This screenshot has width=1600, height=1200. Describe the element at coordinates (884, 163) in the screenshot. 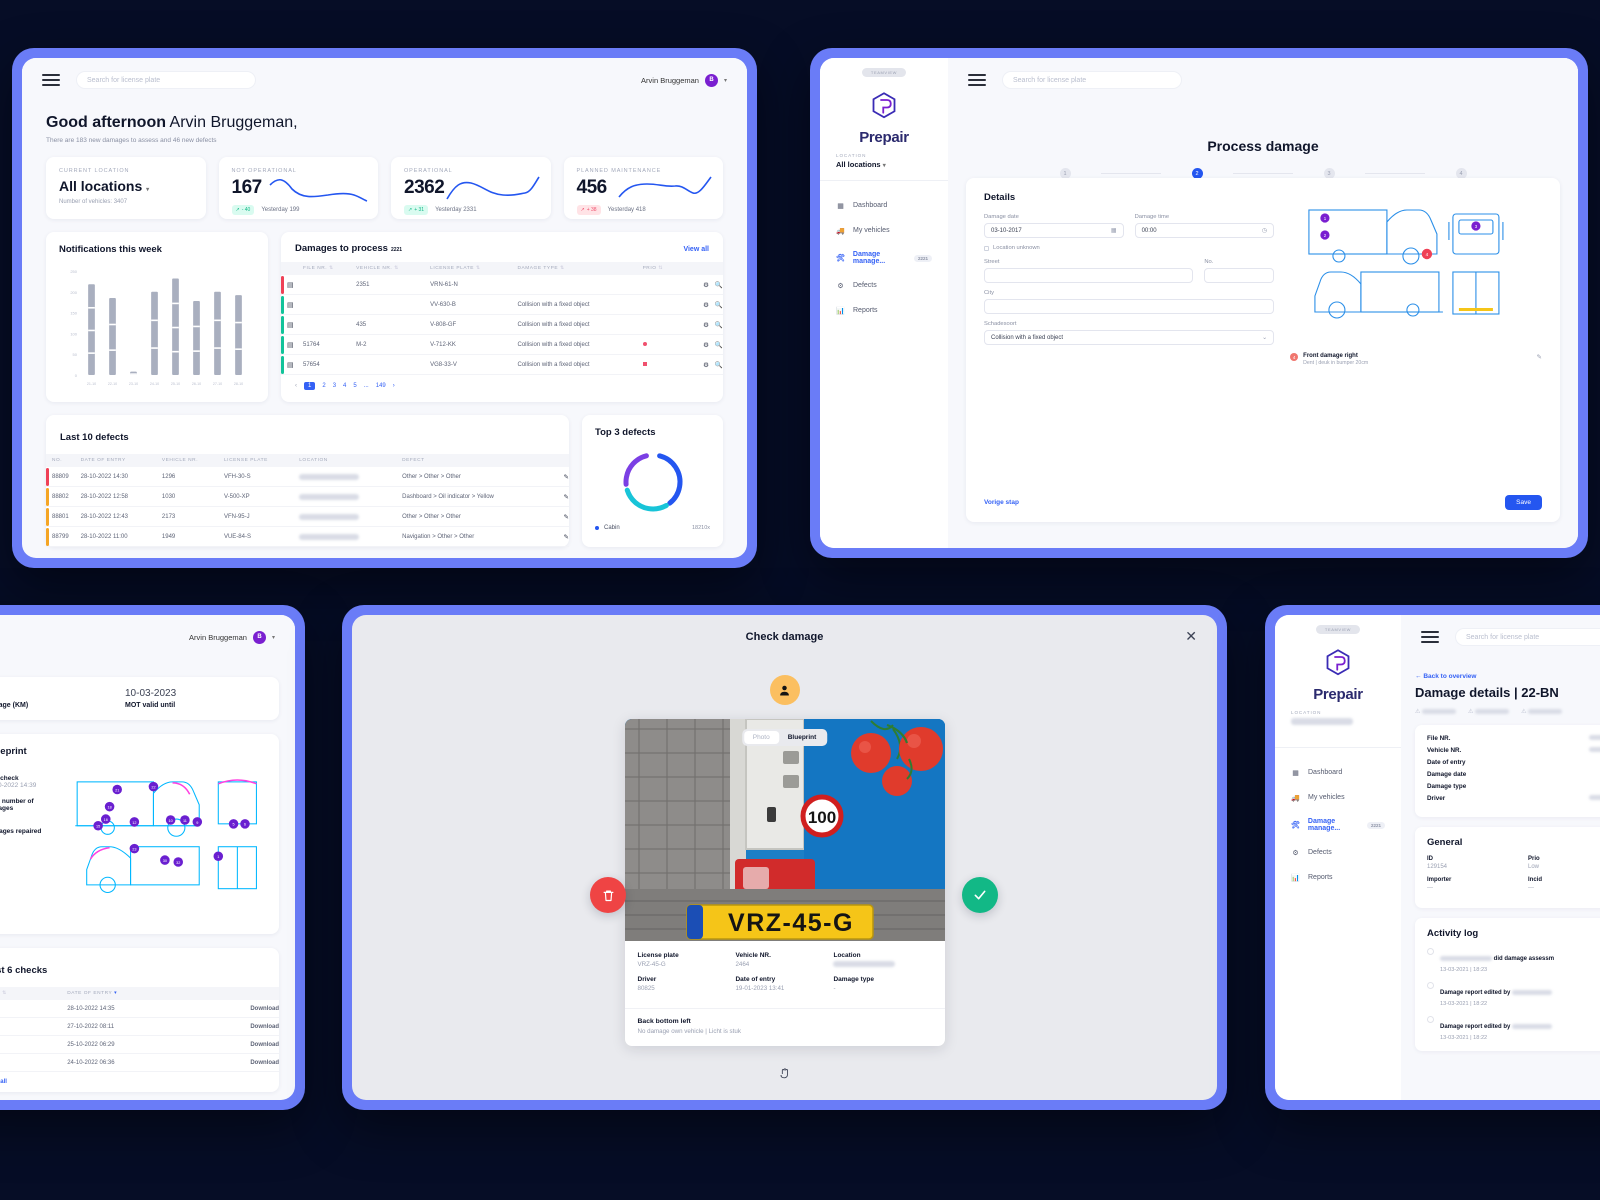

I see `sidebar-location: LOCATION All locations ▾` at that location.